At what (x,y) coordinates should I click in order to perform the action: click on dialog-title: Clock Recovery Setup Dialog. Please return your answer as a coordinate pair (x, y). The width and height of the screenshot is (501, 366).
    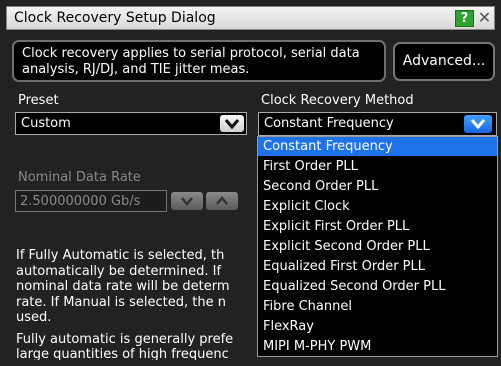
    Looking at the image, I should click on (115, 18).